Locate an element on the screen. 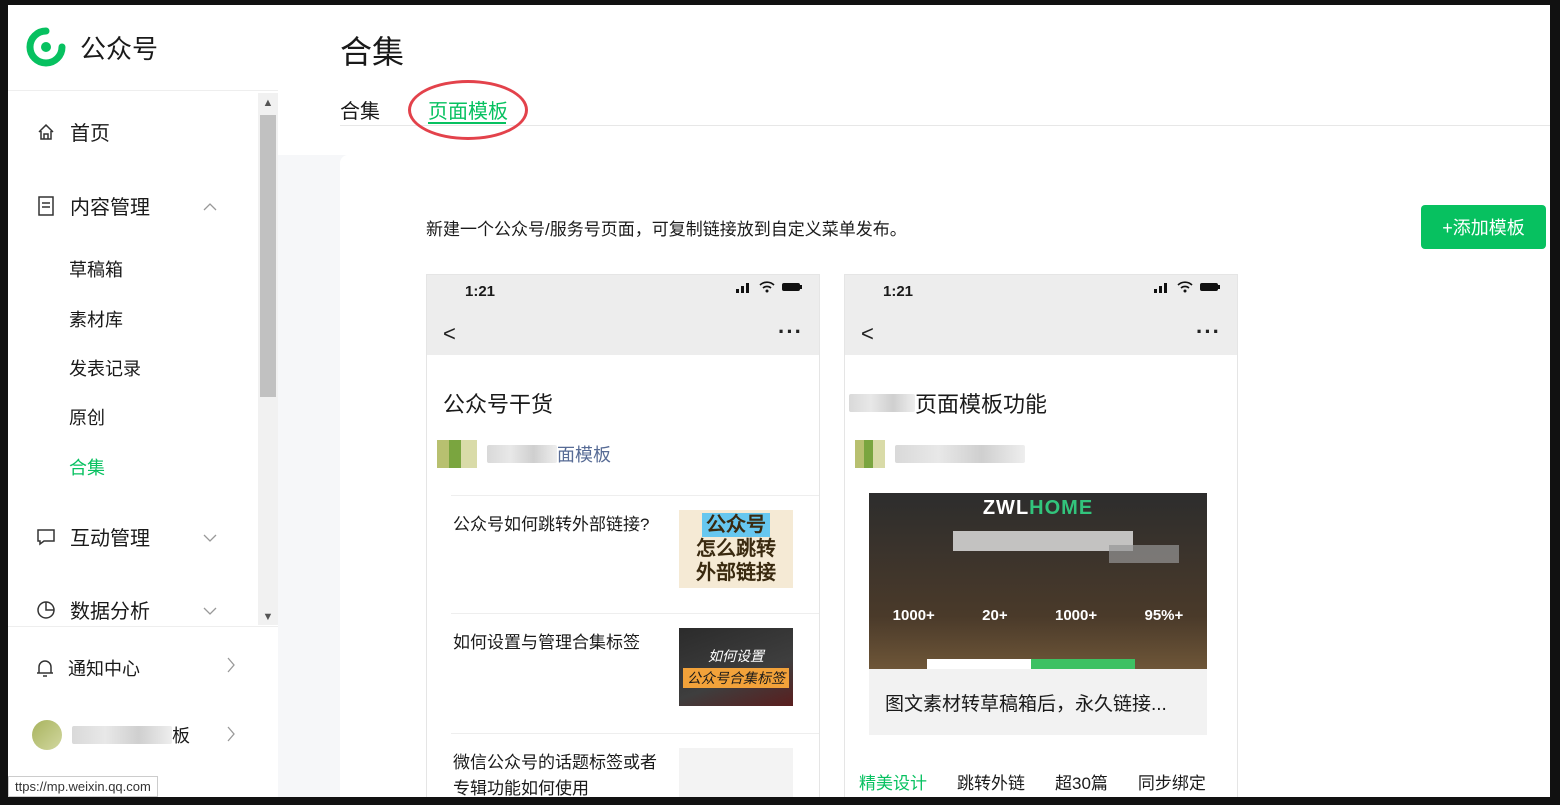 The height and width of the screenshot is (805, 1560). sidebar-item-label: 首页 is located at coordinates (90, 134).